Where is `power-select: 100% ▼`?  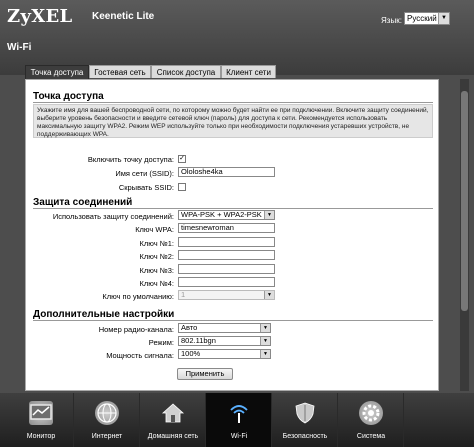 power-select: 100% ▼ is located at coordinates (224, 354).